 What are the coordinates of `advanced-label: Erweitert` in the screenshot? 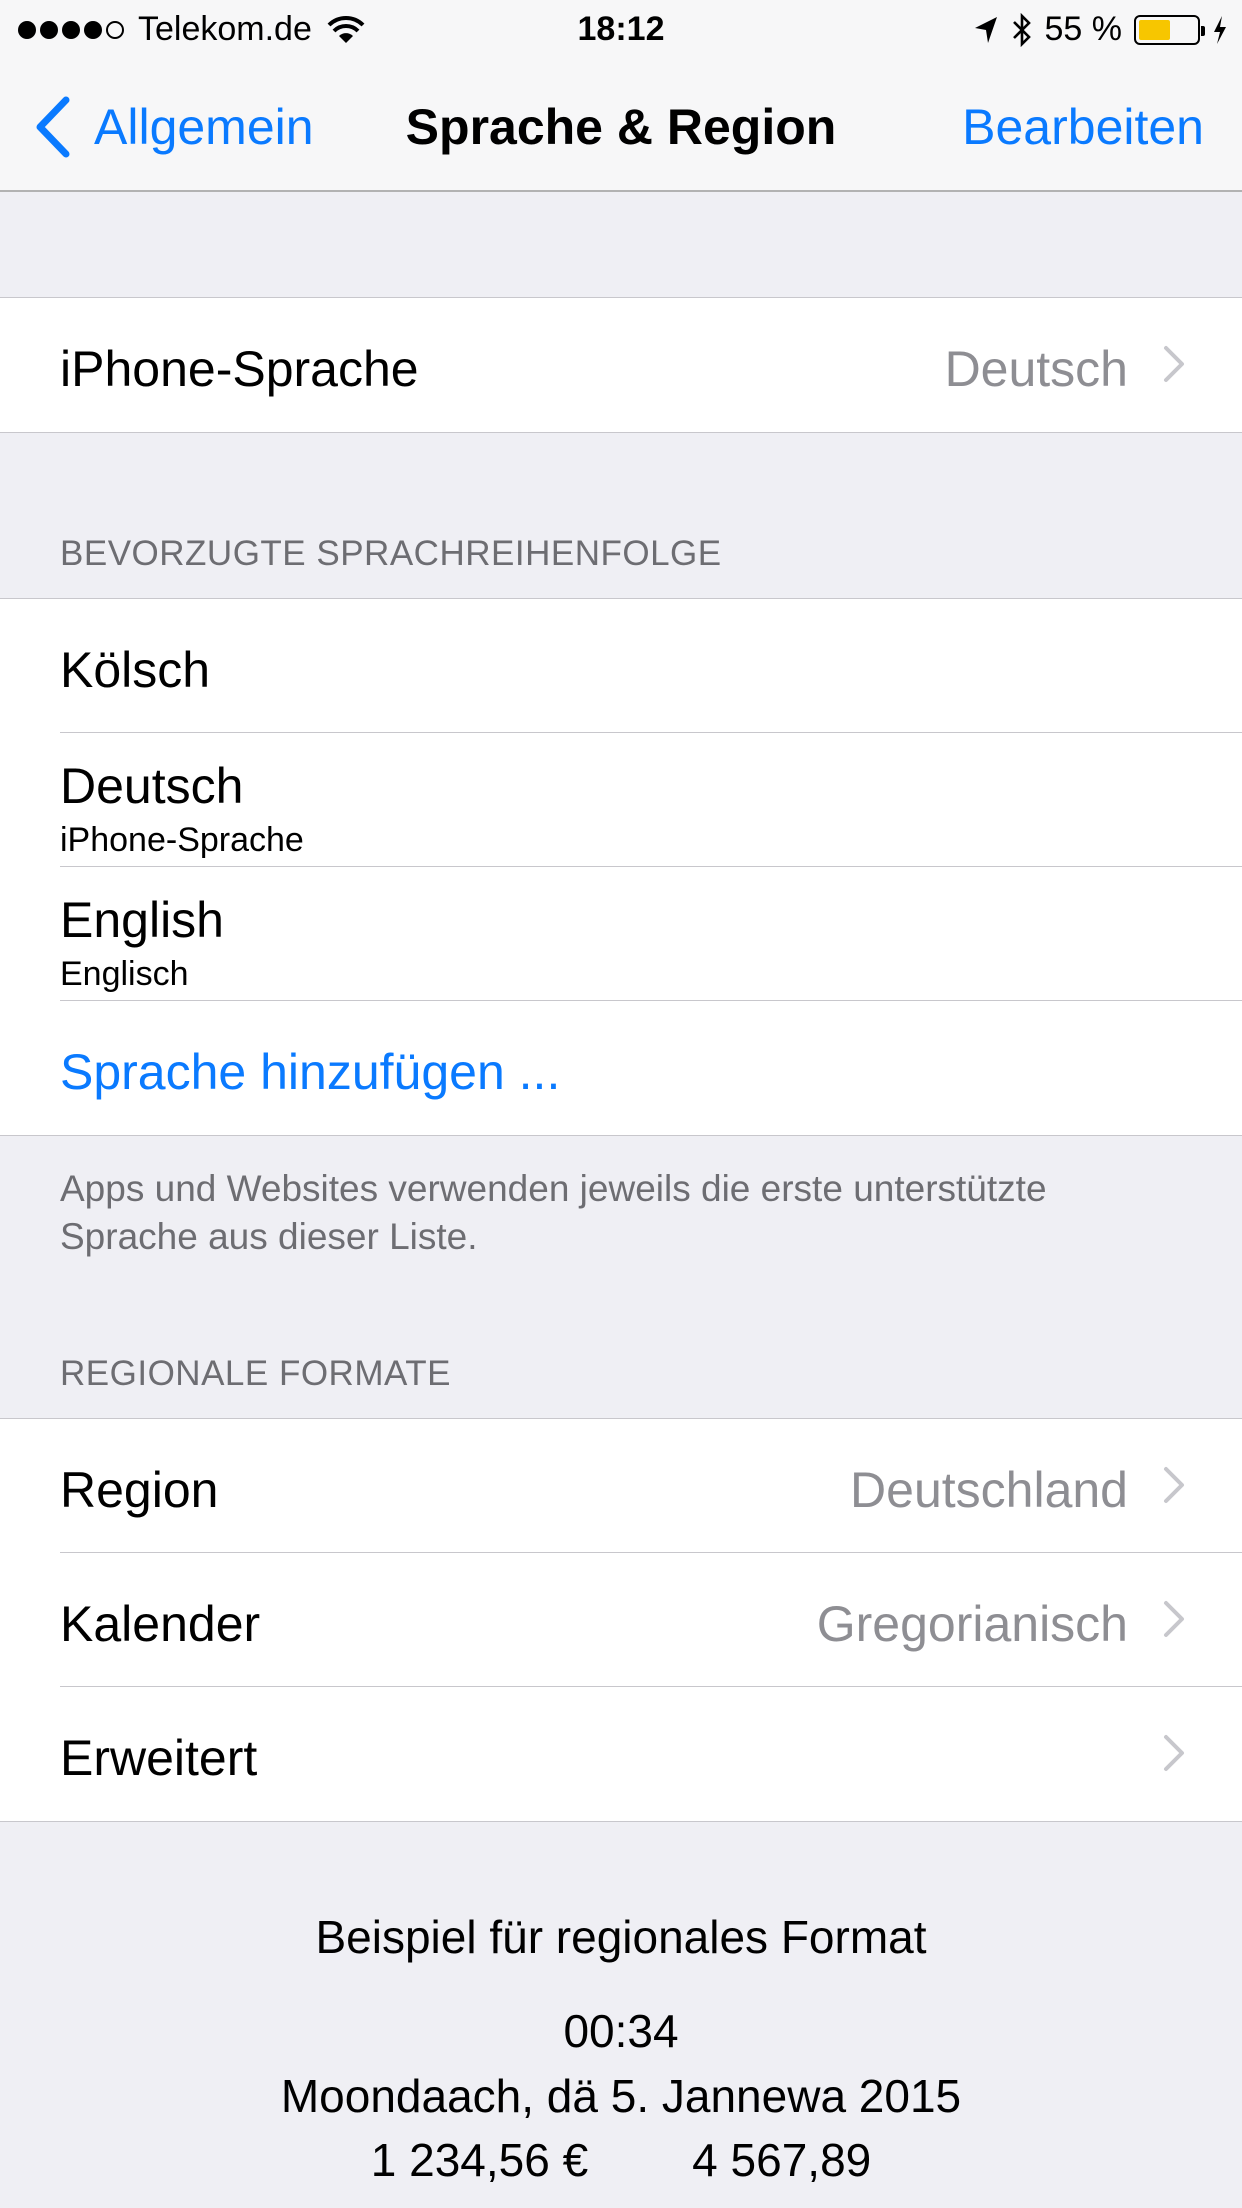 It's located at (159, 1758).